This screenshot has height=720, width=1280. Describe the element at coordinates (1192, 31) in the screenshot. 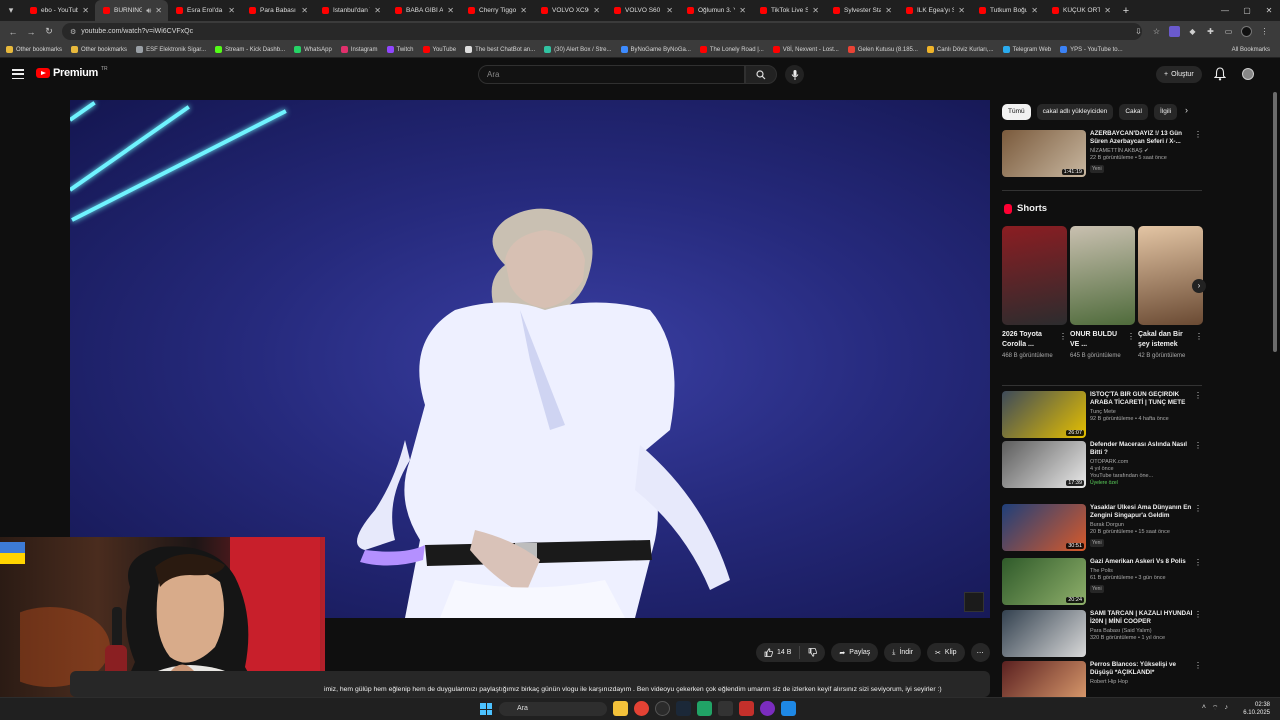

I see `extension-icon: ◆` at that location.